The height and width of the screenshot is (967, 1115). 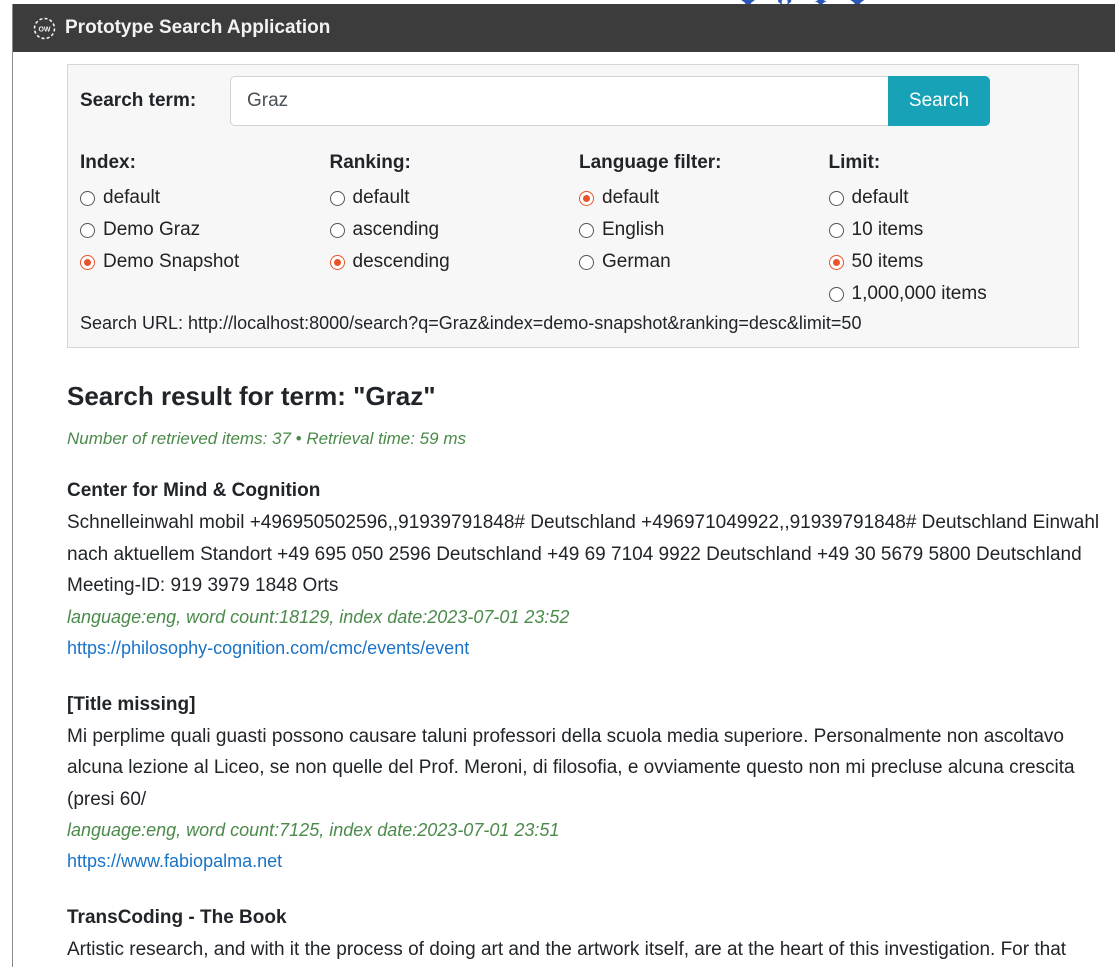 What do you see at coordinates (953, 198) in the screenshot?
I see `limit-option: default` at bounding box center [953, 198].